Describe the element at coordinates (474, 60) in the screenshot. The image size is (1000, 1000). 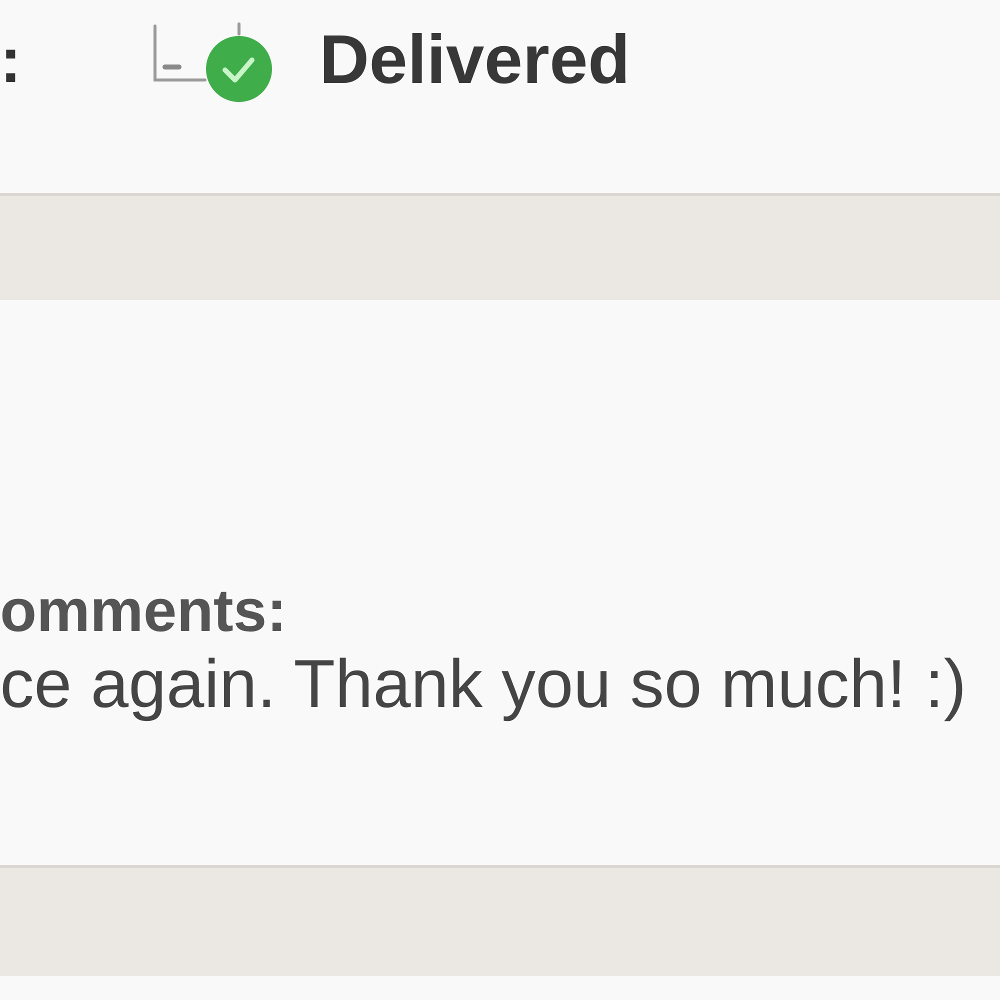
I see `status-value: Delivered` at that location.